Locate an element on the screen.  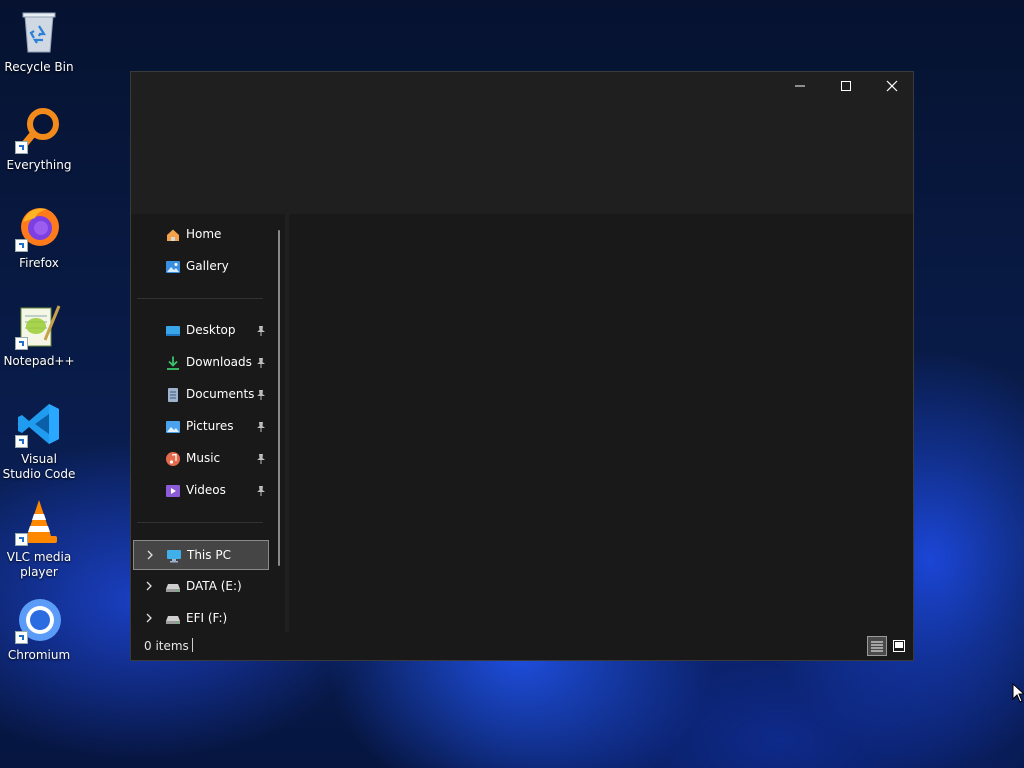
nav-item-this-pc: This PC is located at coordinates (201, 555).